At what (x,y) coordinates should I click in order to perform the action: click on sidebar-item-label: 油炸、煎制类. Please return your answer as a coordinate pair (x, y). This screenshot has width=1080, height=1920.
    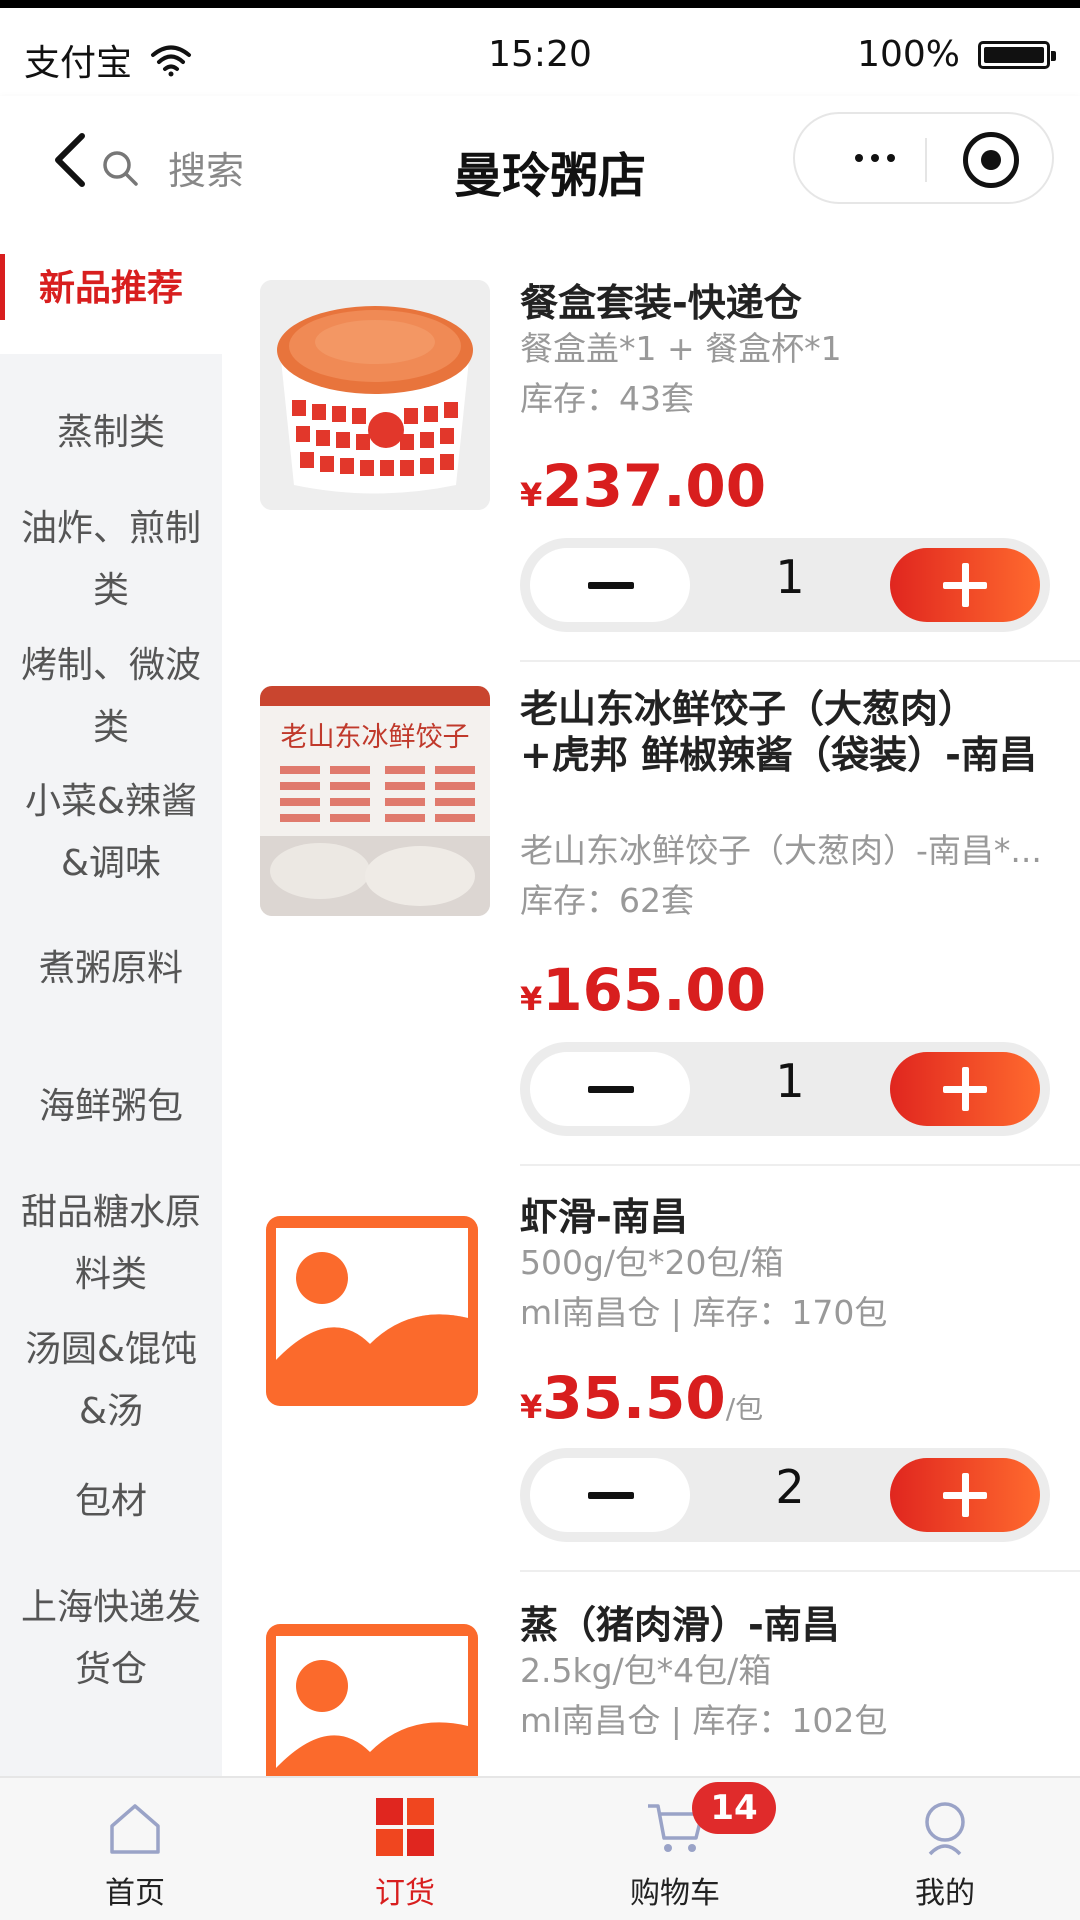
    Looking at the image, I should click on (110, 559).